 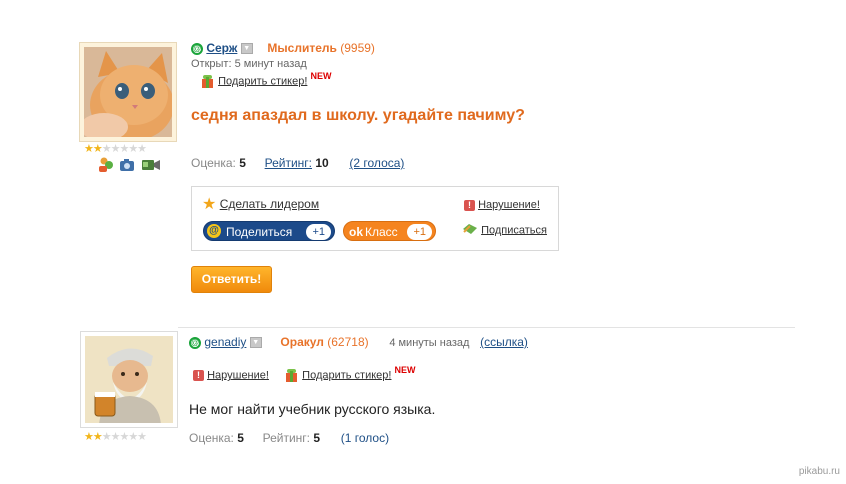 What do you see at coordinates (249, 64) in the screenshot?
I see `opened-time: Открыт: 5 минут назад` at bounding box center [249, 64].